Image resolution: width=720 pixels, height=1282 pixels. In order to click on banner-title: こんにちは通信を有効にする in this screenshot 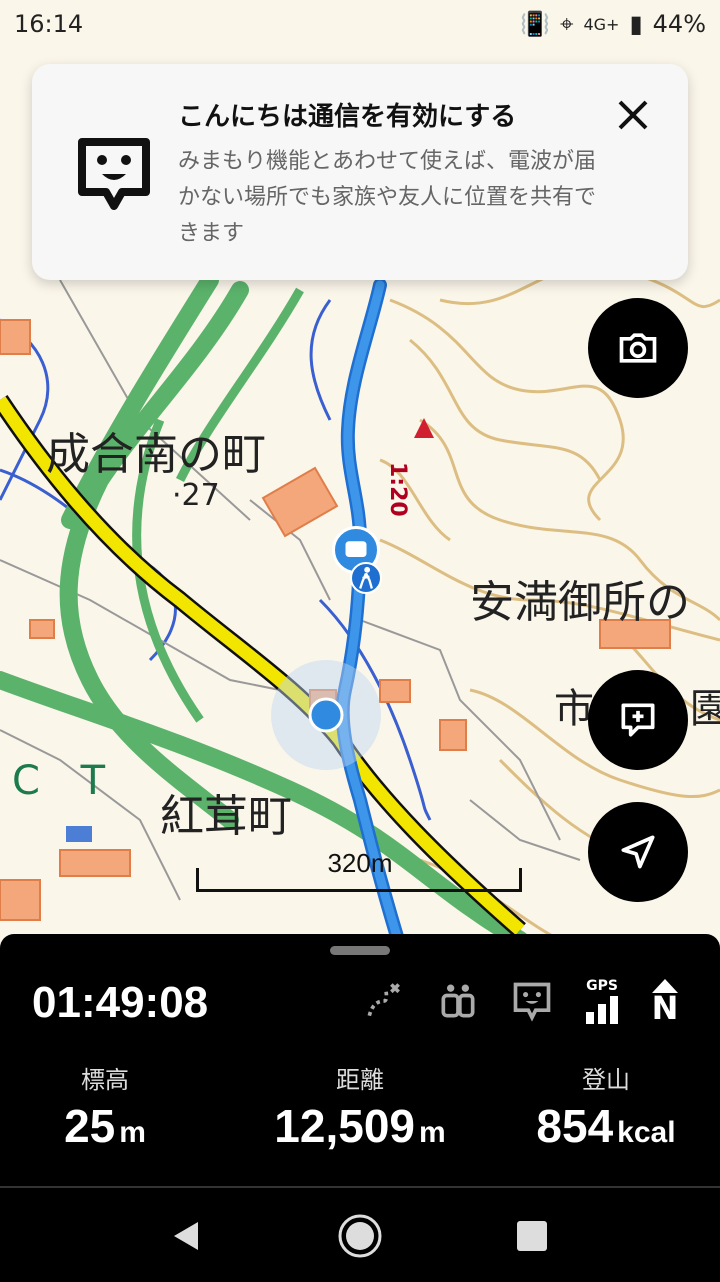, I will do `click(347, 117)`.